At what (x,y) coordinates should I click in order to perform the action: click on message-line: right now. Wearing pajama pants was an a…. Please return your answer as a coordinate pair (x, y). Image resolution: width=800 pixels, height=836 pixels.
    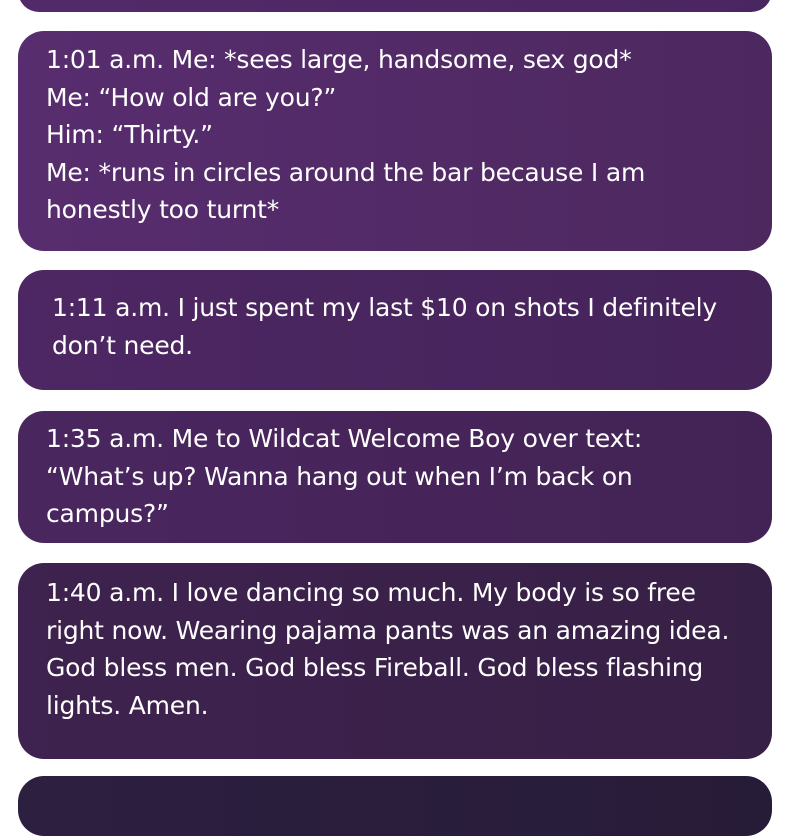
    Looking at the image, I should click on (388, 630).